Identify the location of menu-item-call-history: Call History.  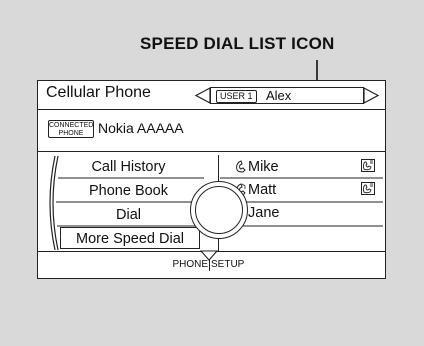
(128, 167).